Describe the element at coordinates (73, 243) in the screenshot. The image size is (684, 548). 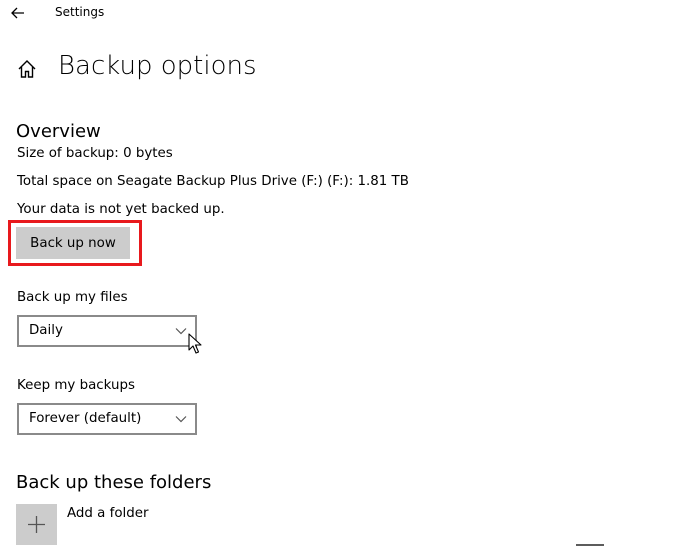
I see `back-up-now-button: Back up now` at that location.